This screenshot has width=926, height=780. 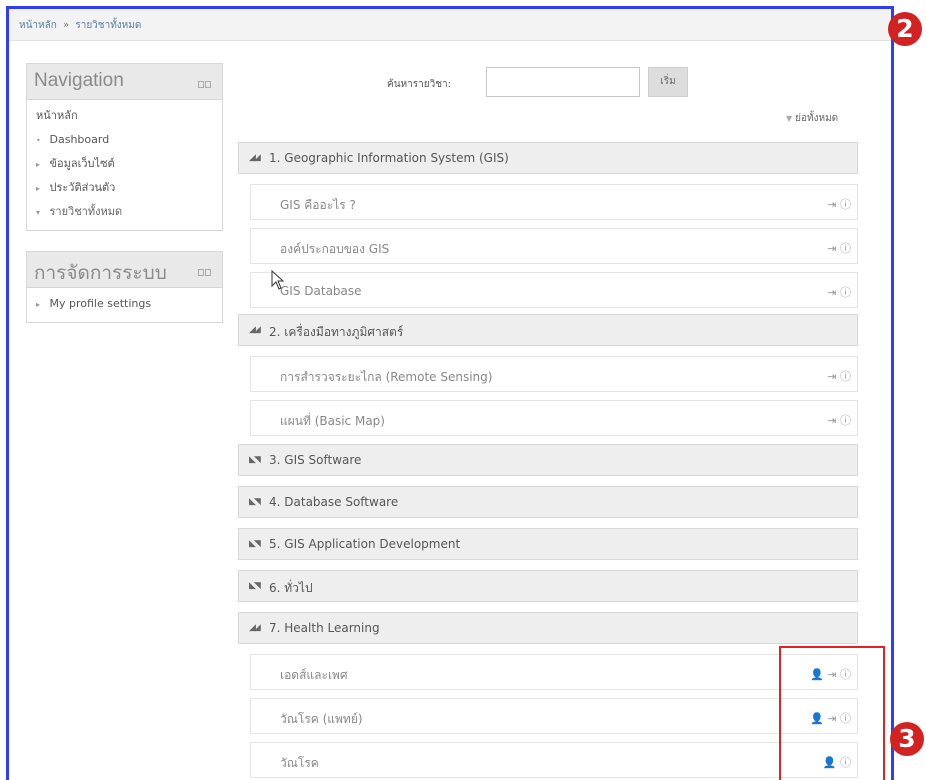 I want to click on section-title: 1. Geographic Information System (GIS), so click(x=389, y=158).